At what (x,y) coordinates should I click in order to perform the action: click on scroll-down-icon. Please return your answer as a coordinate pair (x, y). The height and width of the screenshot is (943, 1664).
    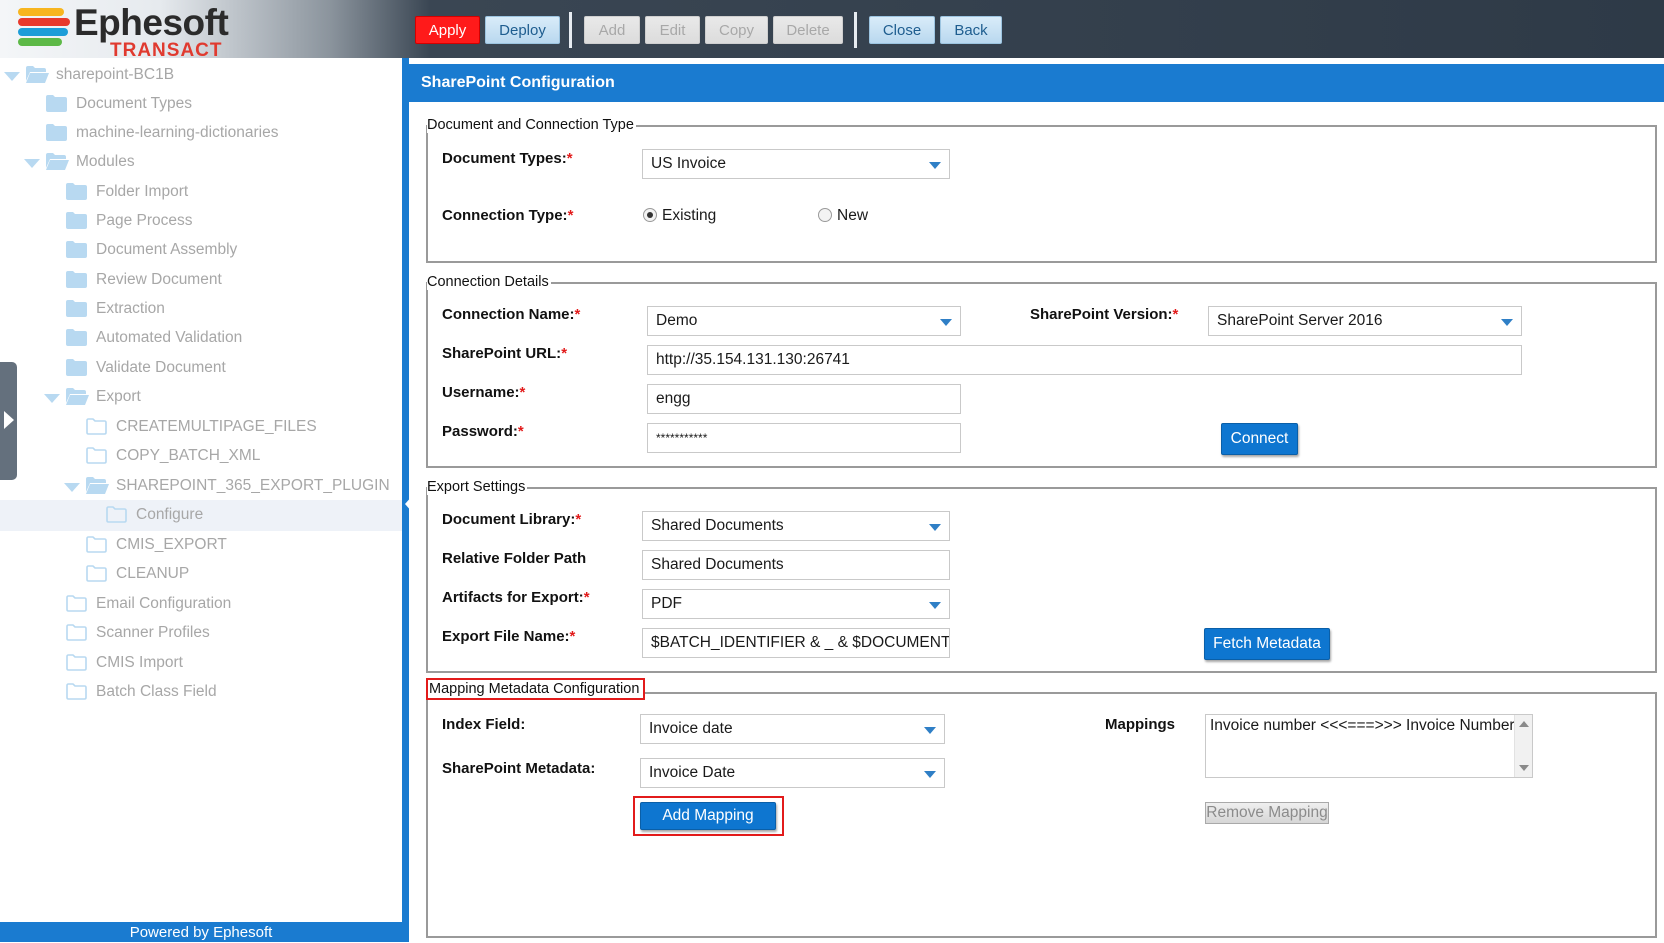
    Looking at the image, I should click on (1524, 768).